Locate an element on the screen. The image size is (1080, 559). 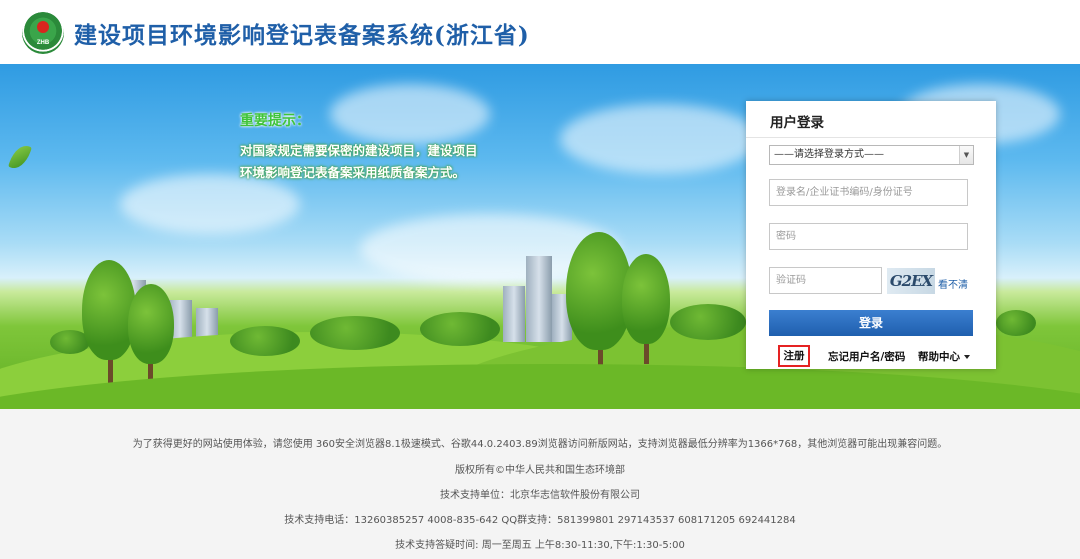
username-input is located at coordinates (868, 192).